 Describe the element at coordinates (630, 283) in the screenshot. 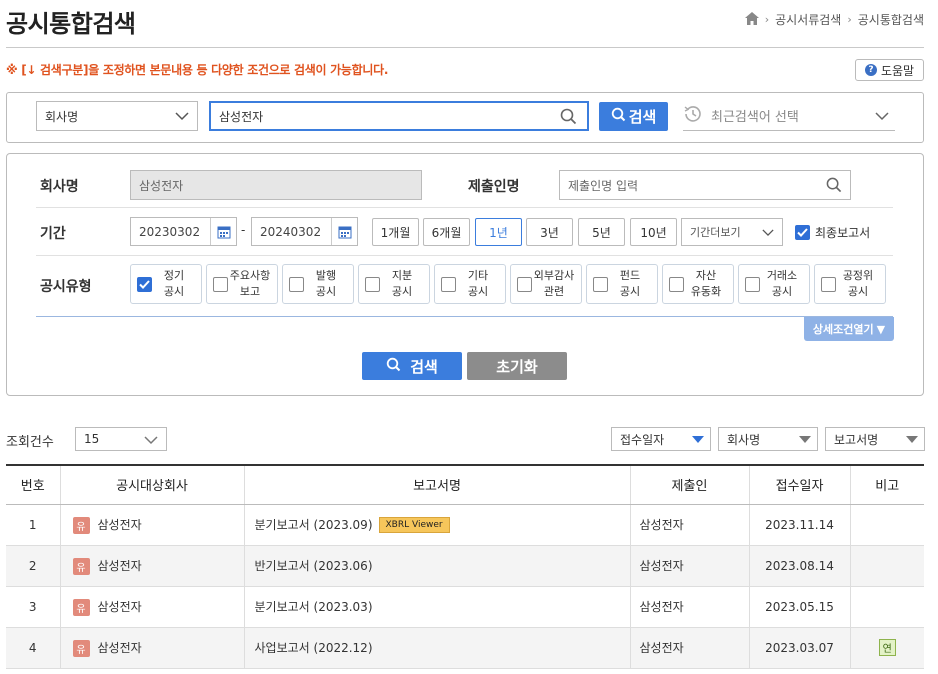

I see `type-label: 펀드 공시` at that location.